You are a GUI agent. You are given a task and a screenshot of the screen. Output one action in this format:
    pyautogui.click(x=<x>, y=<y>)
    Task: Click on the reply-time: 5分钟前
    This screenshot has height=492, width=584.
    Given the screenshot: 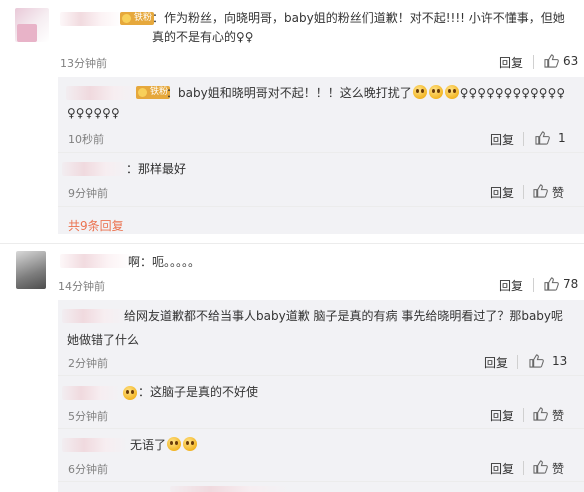 What is the action you would take?
    pyautogui.click(x=88, y=416)
    